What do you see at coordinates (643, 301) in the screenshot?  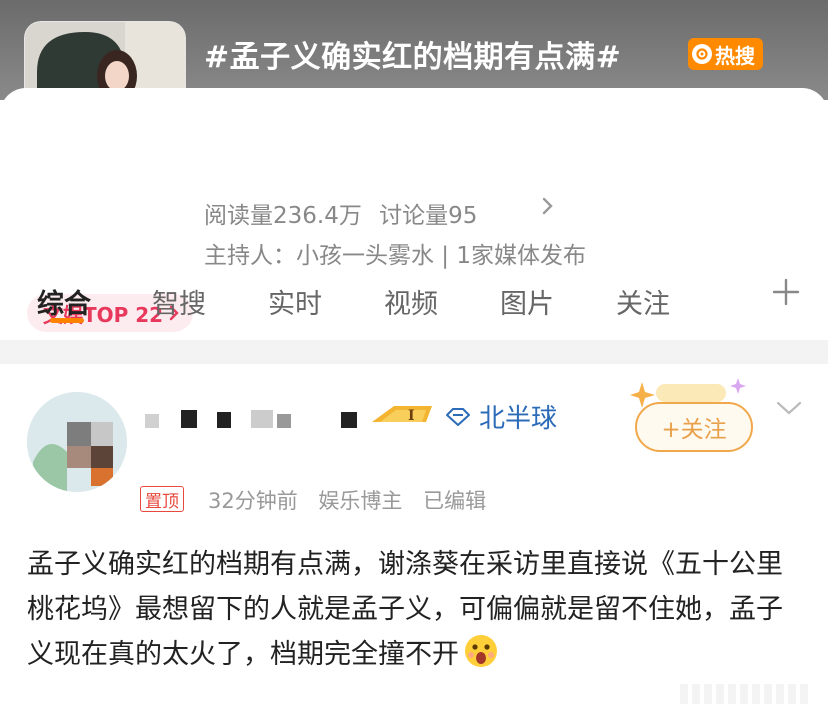 I see `tab-following: 关注` at bounding box center [643, 301].